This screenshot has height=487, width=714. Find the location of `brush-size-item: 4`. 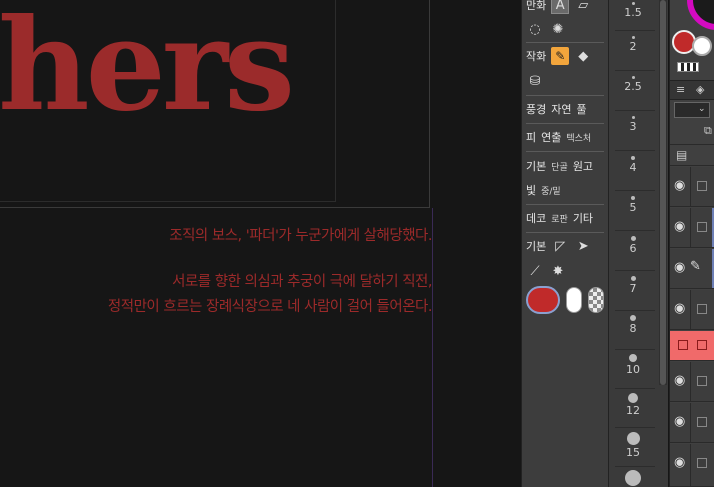

brush-size-item: 4 is located at coordinates (633, 165).